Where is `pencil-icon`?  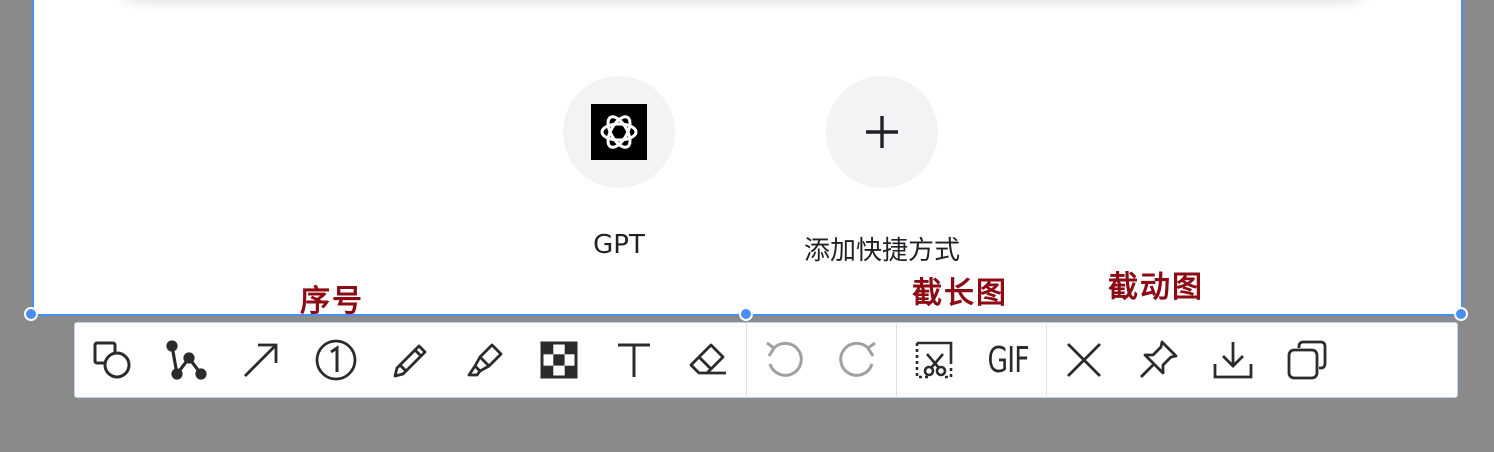
pencil-icon is located at coordinates (410, 361).